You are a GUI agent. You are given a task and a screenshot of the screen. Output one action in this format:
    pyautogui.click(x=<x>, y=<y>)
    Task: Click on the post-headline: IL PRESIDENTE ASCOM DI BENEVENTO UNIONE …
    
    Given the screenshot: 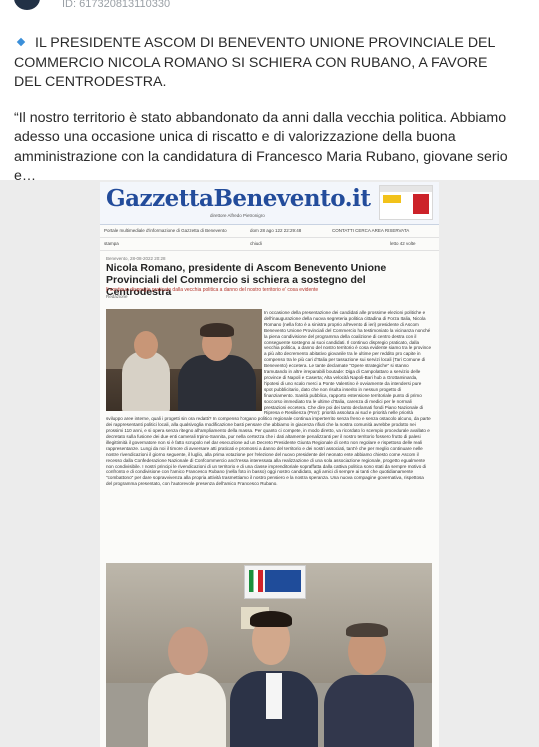 What is the action you would take?
    pyautogui.click(x=264, y=63)
    